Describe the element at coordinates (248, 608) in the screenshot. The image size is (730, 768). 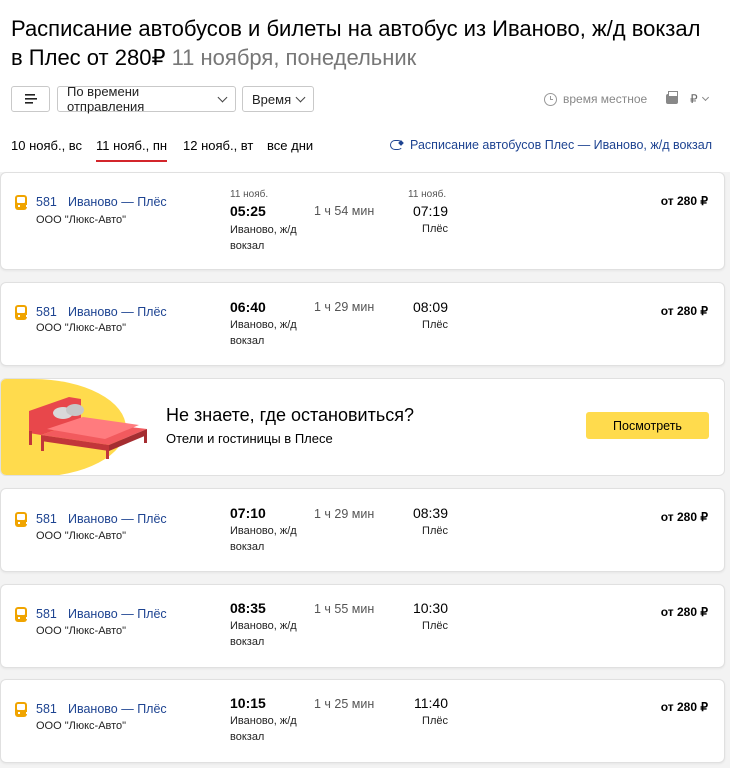
I see `departure-time: 08:35` at that location.